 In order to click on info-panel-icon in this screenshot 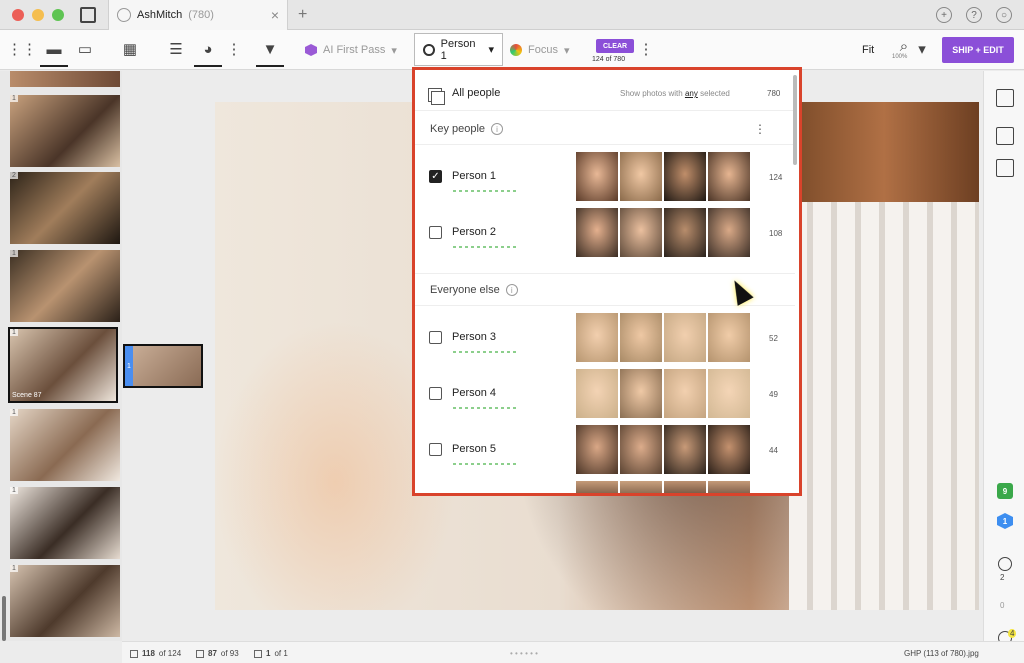, I will do `click(1005, 98)`.